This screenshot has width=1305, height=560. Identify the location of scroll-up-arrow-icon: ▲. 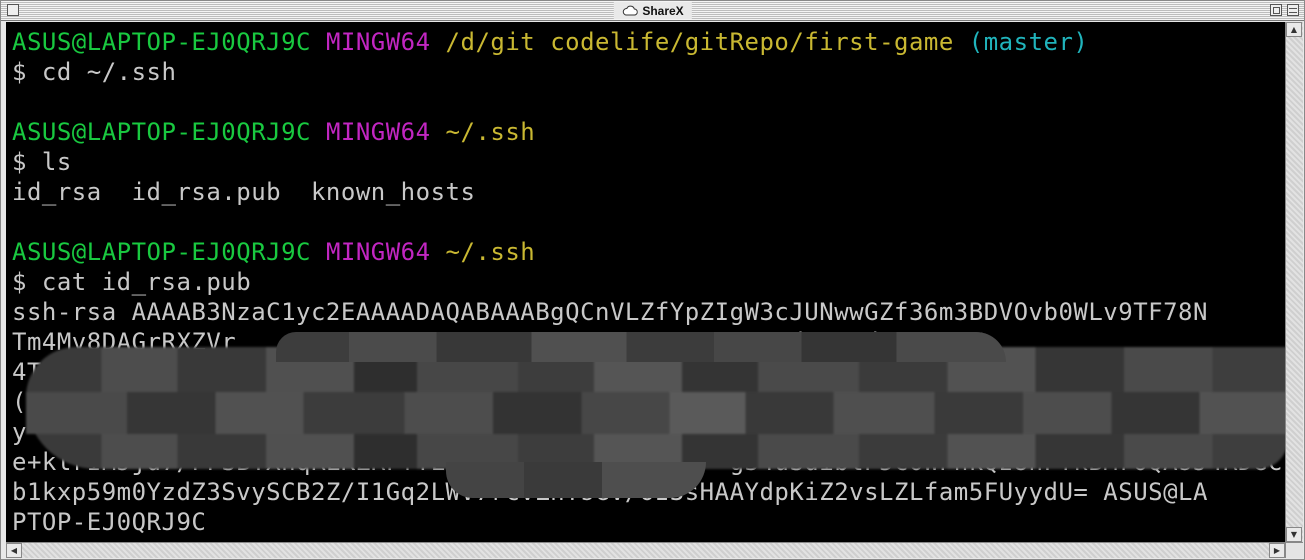
(1294, 29).